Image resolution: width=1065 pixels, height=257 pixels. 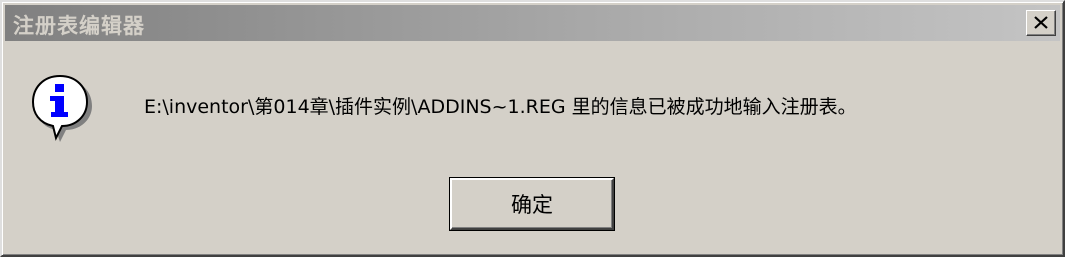 What do you see at coordinates (532, 204) in the screenshot?
I see `ok-button: 确定` at bounding box center [532, 204].